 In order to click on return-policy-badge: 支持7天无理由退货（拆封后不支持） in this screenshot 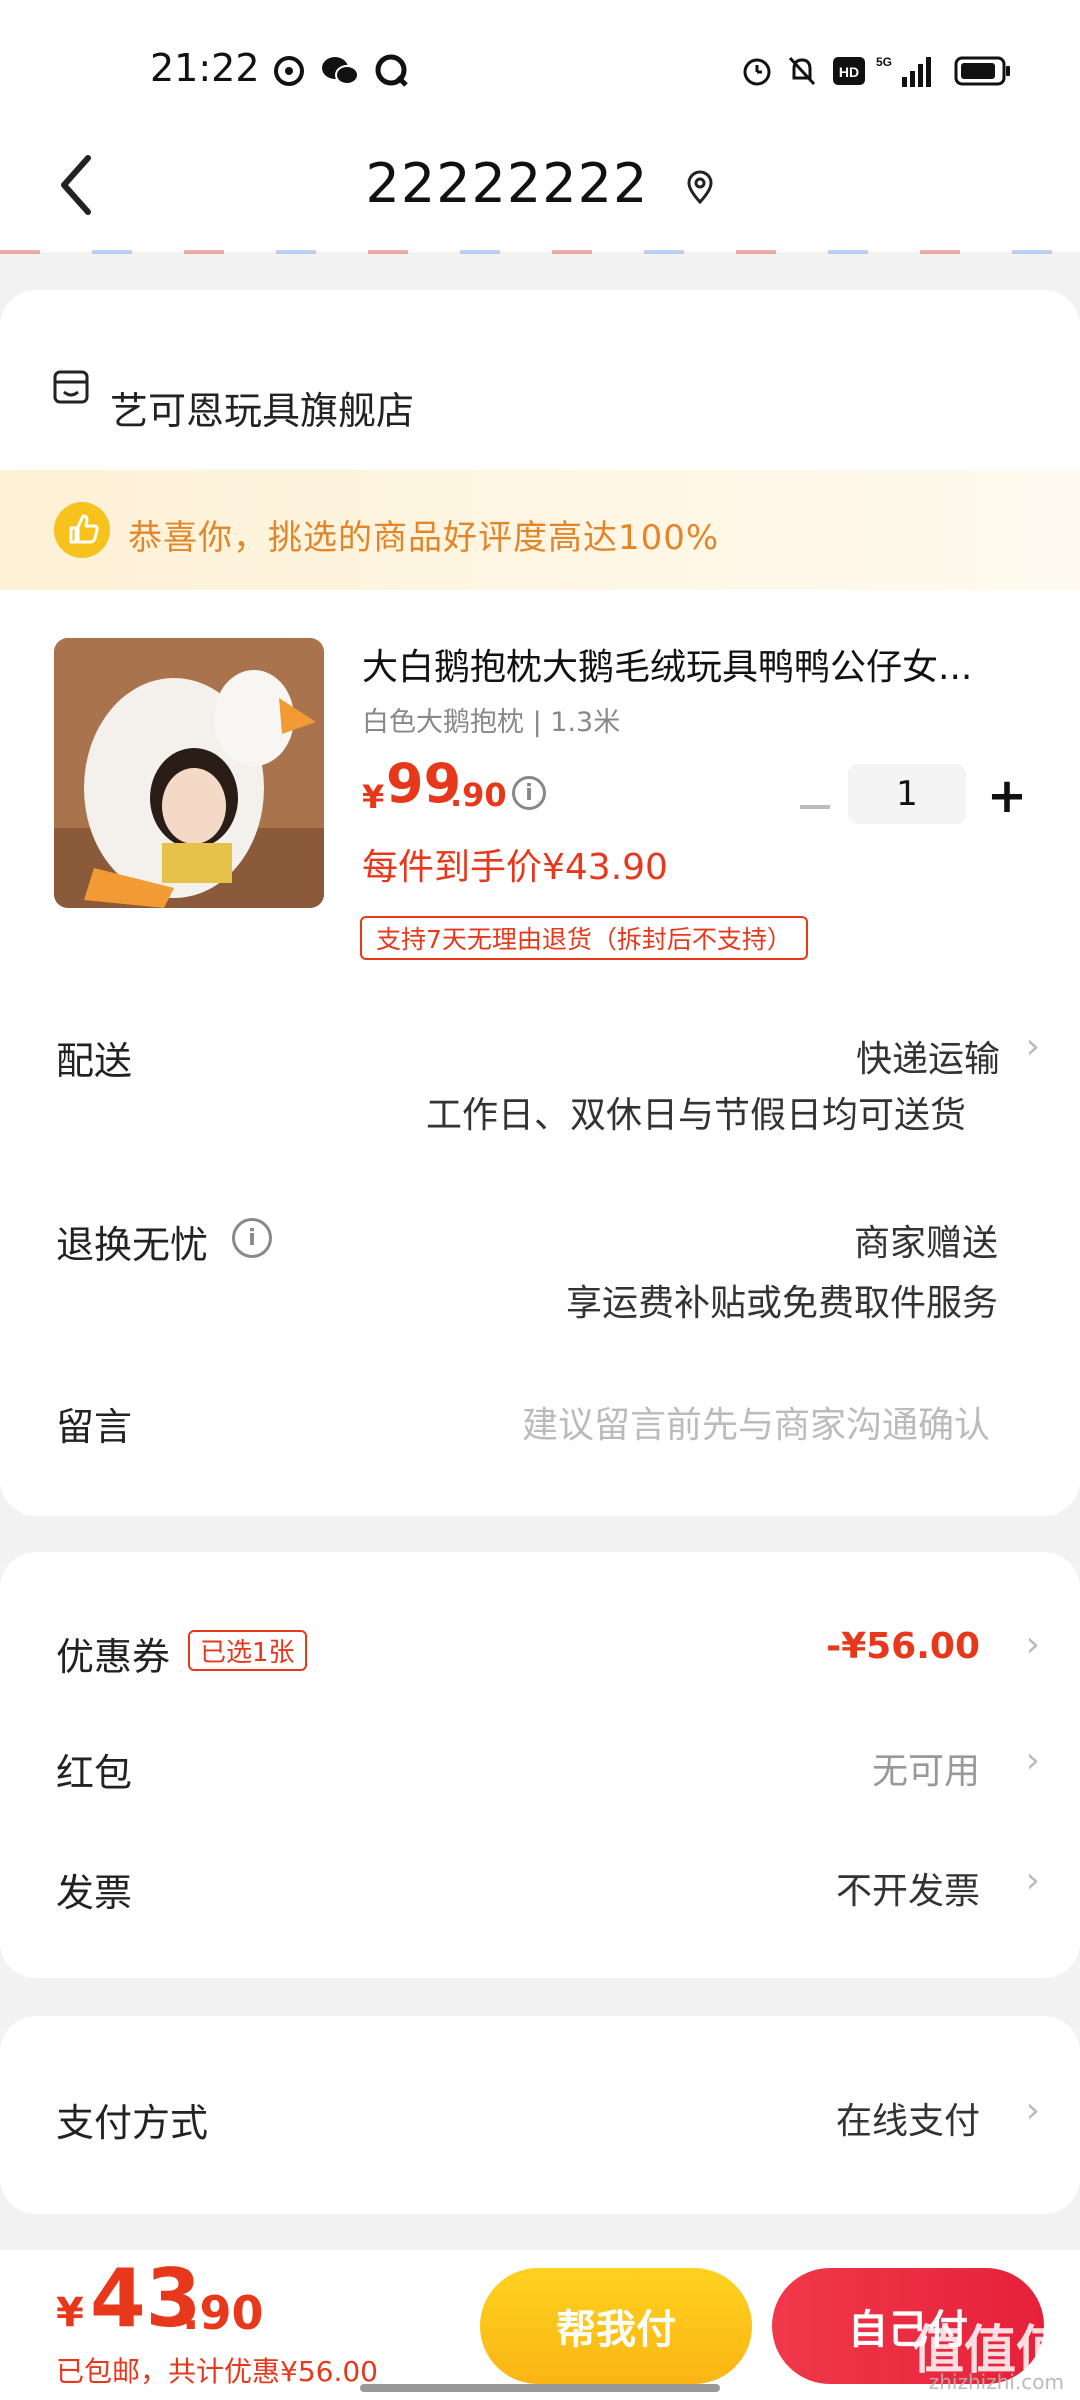, I will do `click(584, 938)`.